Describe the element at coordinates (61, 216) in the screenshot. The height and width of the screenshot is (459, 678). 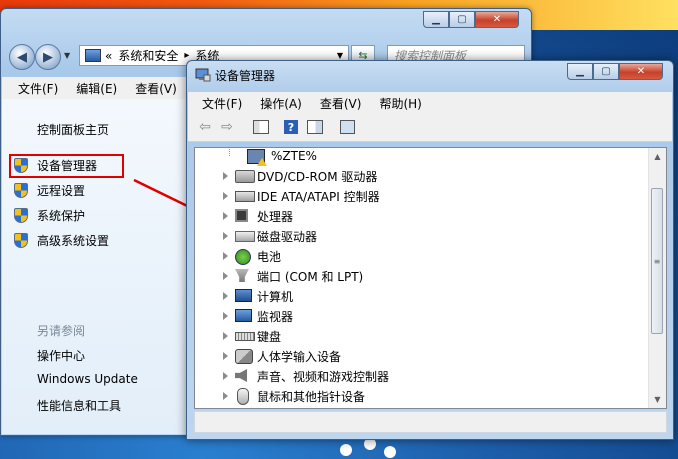
I see `sidebar-item-label: 系统保护` at that location.